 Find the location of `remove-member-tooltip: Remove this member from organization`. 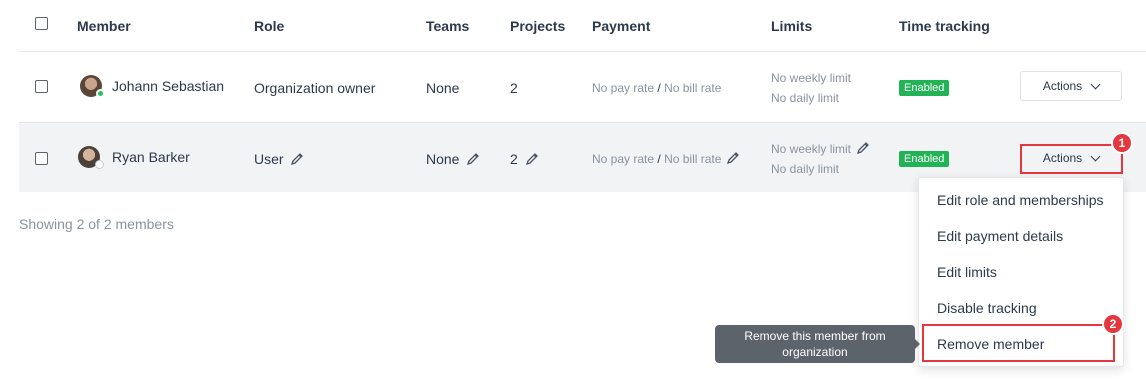

remove-member-tooltip: Remove this member from organization is located at coordinates (815, 344).